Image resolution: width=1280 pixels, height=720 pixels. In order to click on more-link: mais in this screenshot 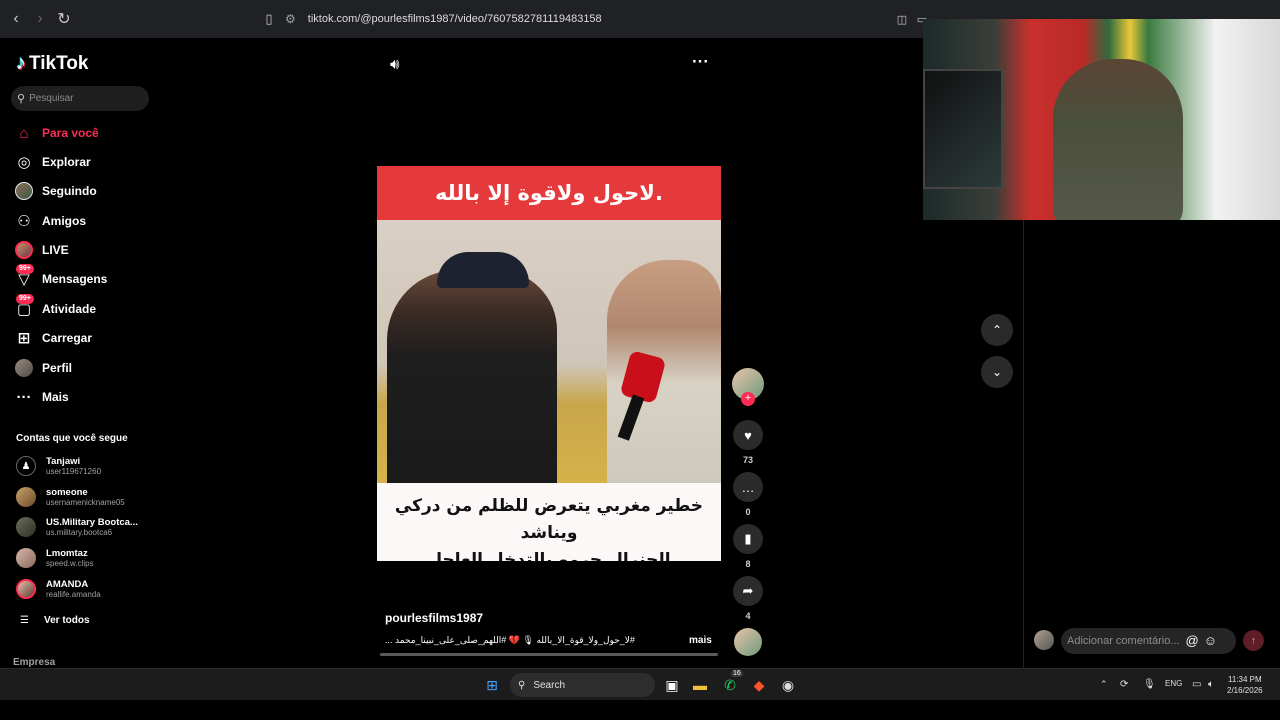, I will do `click(700, 640)`.